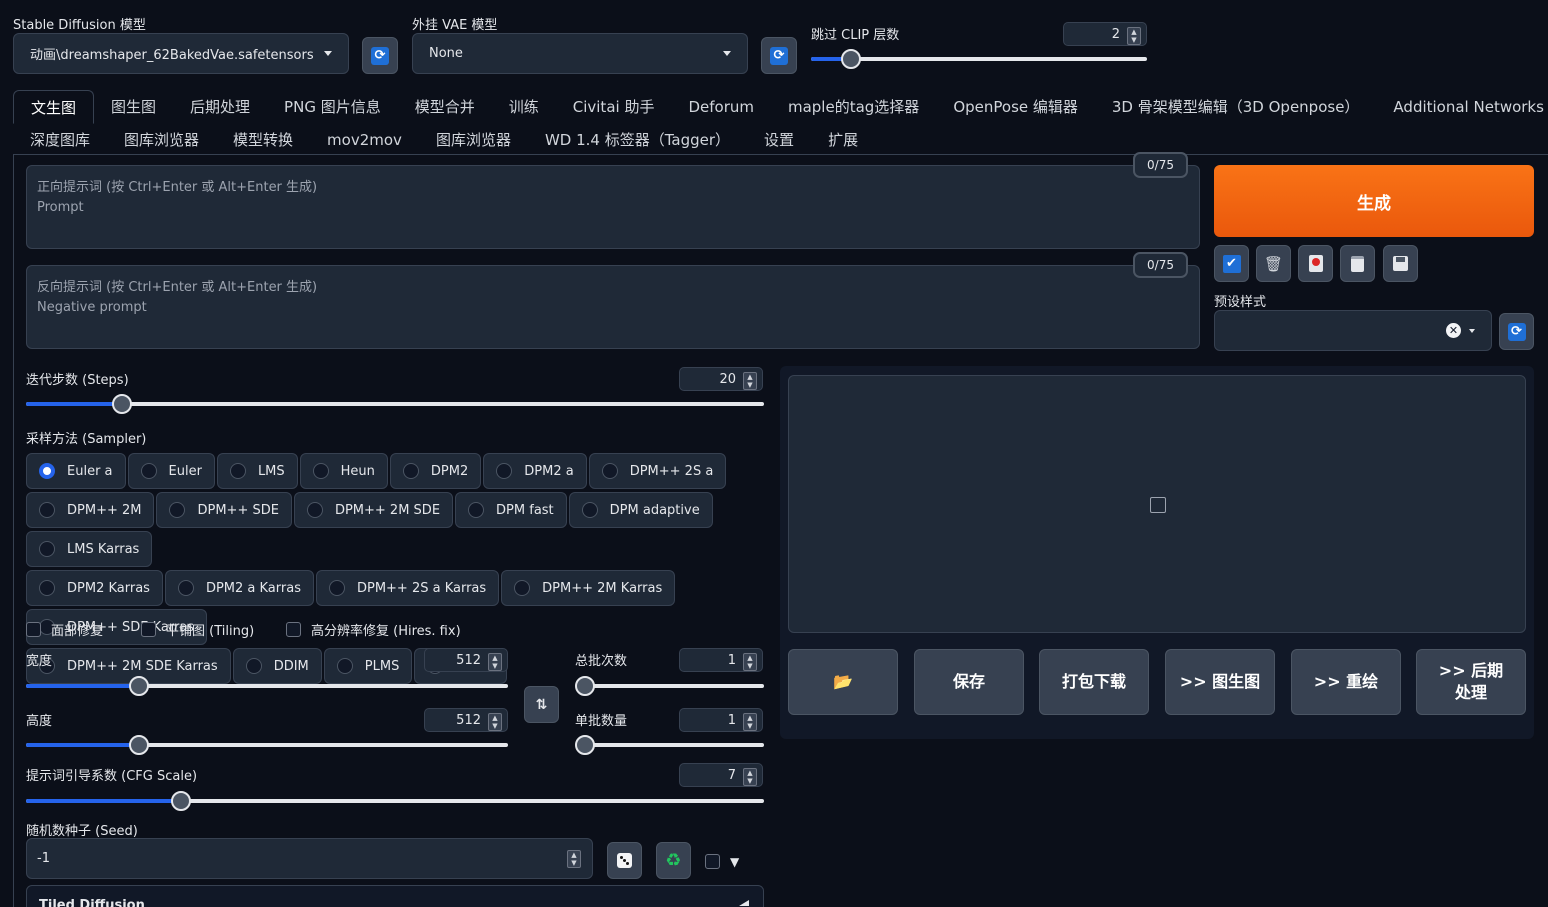  I want to click on steps-slider, so click(395, 404).